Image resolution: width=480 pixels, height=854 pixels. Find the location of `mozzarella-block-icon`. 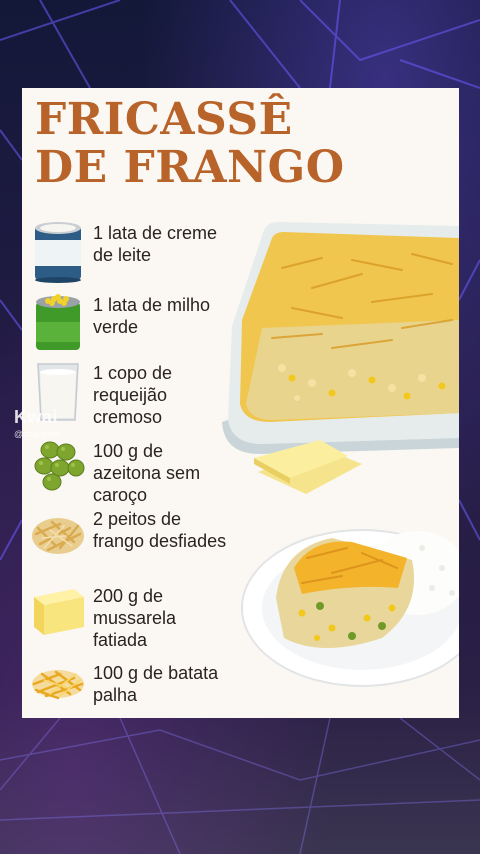

mozzarella-block-icon is located at coordinates (59, 612).